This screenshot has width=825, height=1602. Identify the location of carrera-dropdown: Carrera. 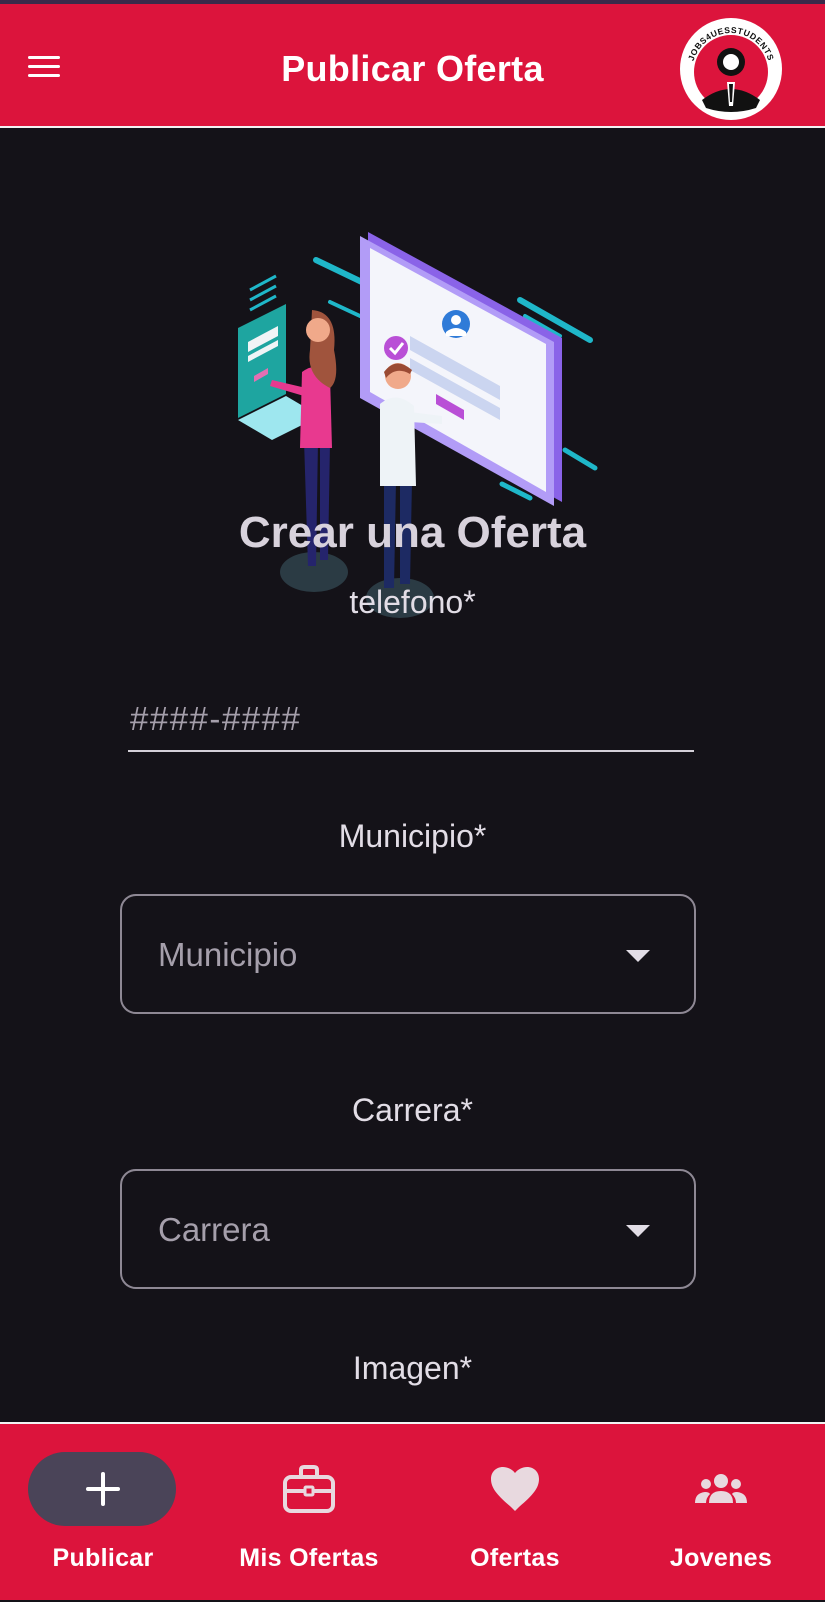
(408, 1229).